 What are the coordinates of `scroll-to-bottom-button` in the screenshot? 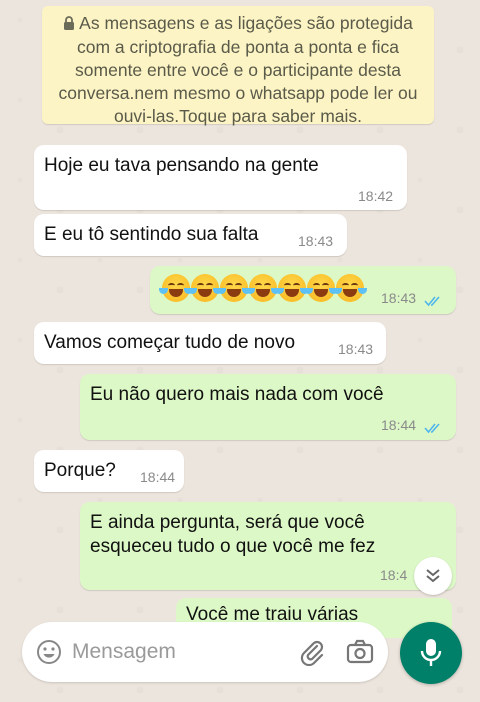 It's located at (433, 576).